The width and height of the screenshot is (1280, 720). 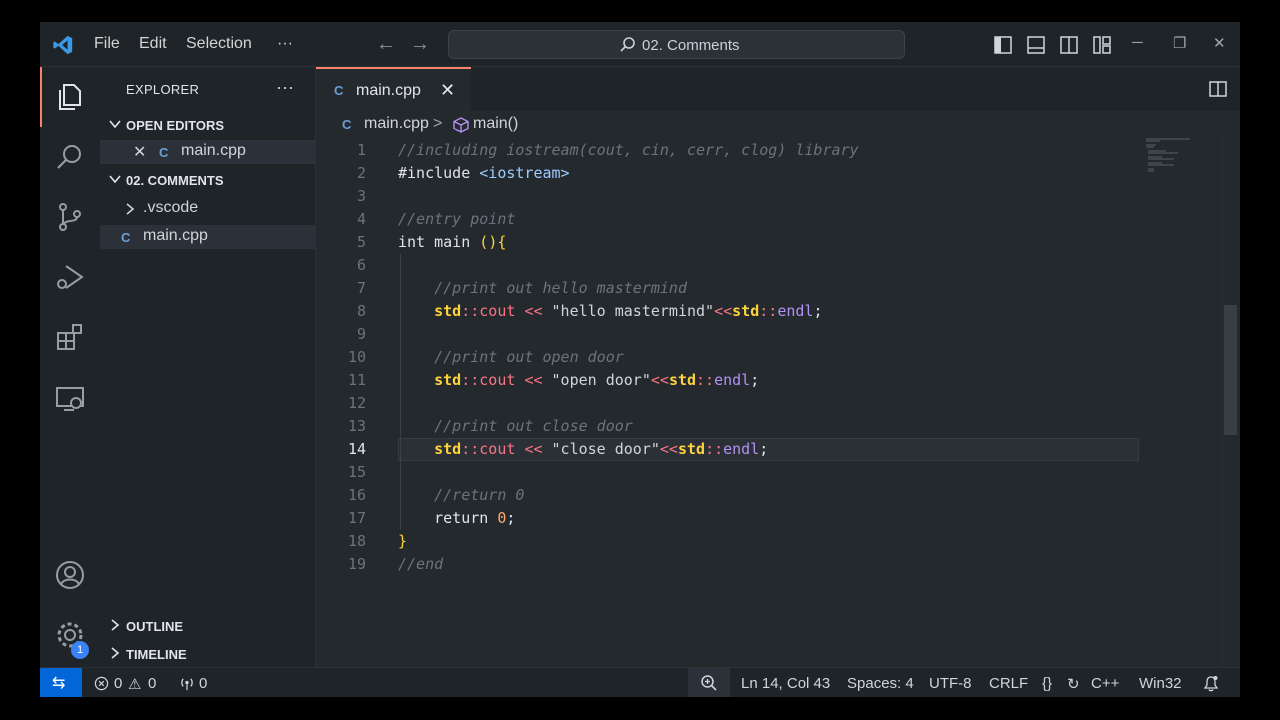 I want to click on code-line: 5 int main (){, so click(x=778, y=242).